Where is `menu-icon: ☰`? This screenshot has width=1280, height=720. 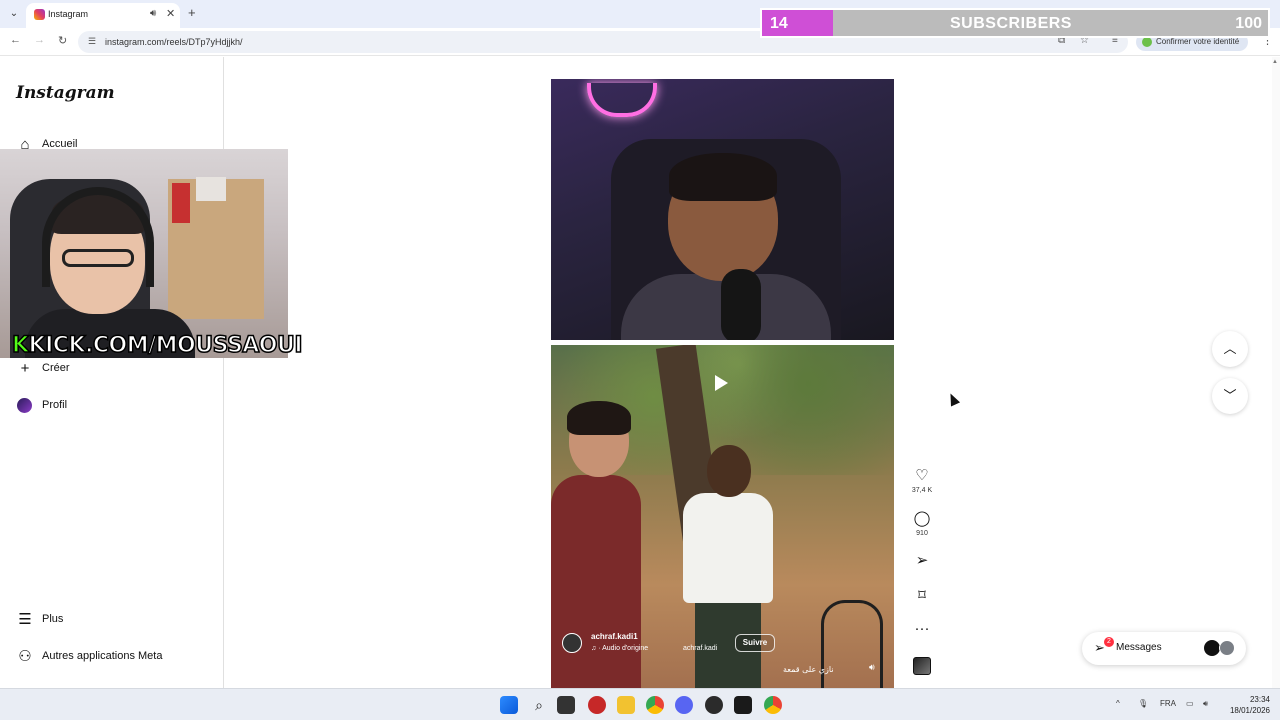
menu-icon: ☰ is located at coordinates (25, 619).